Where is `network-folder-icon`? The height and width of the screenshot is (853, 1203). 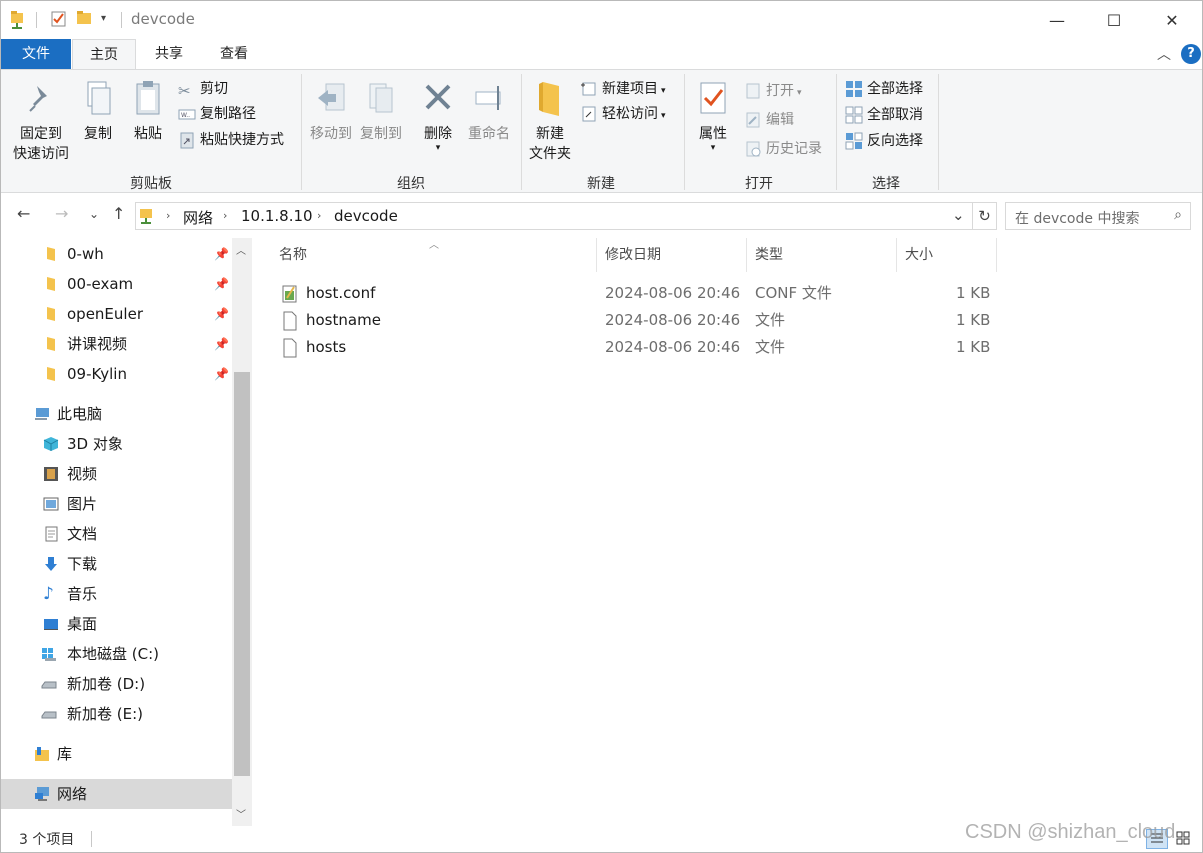
network-folder-icon is located at coordinates (18, 20).